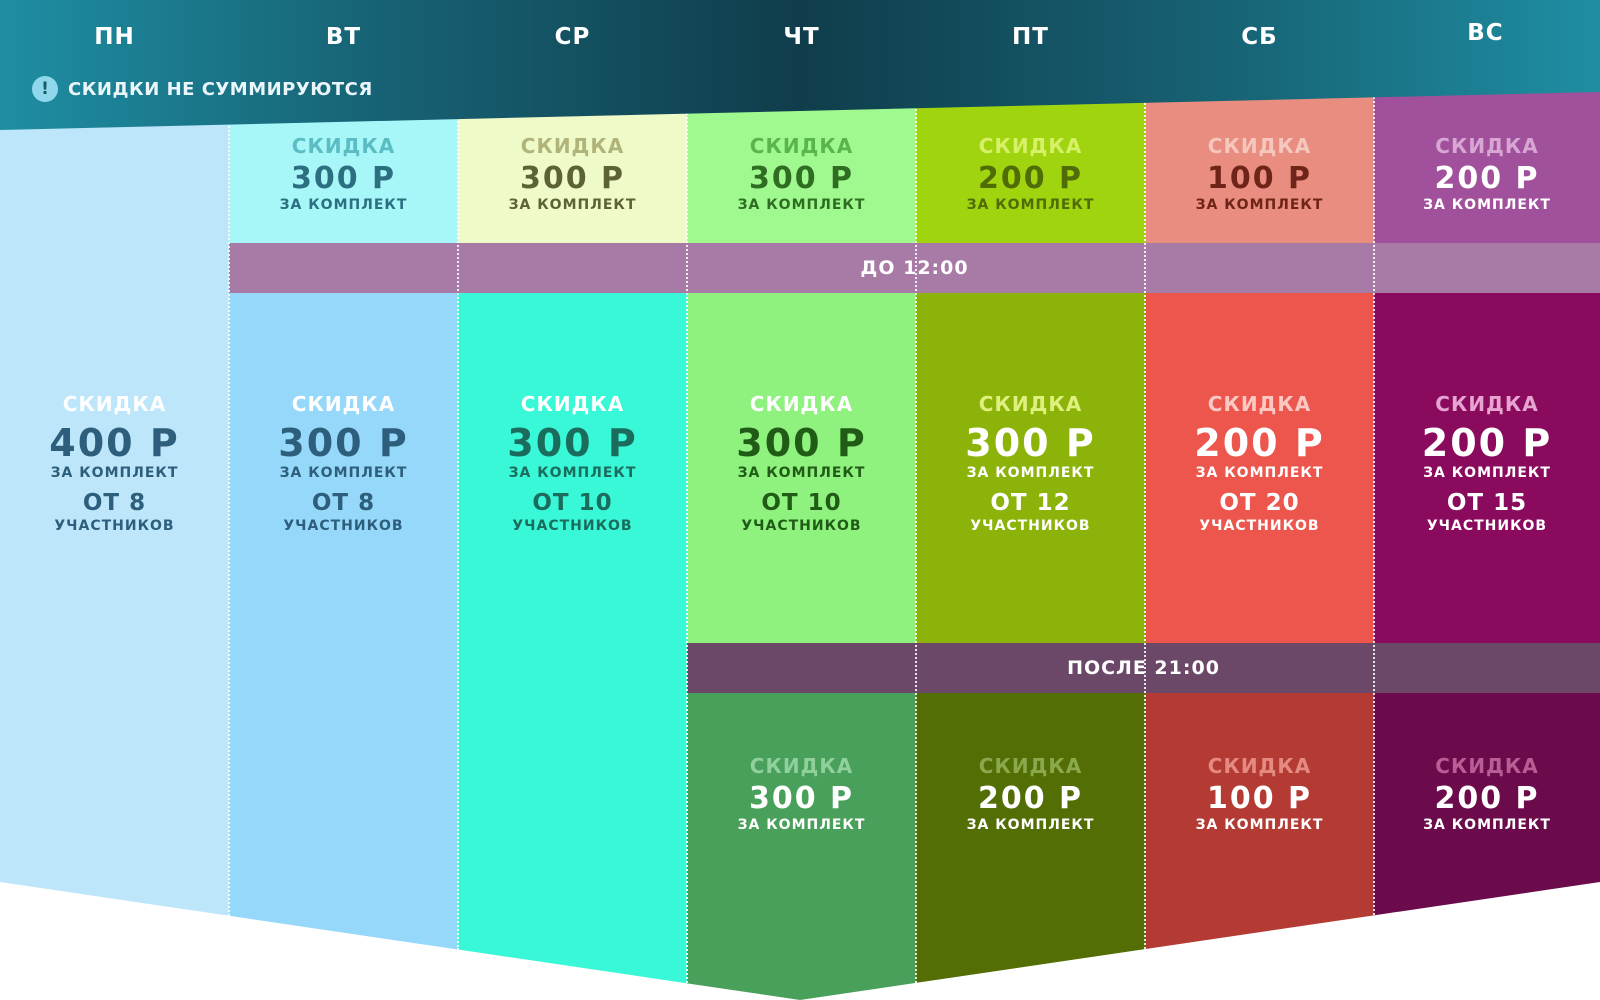 Image resolution: width=1600 pixels, height=1000 pixels. Describe the element at coordinates (572, 37) in the screenshot. I see `day-wed: СР` at that location.